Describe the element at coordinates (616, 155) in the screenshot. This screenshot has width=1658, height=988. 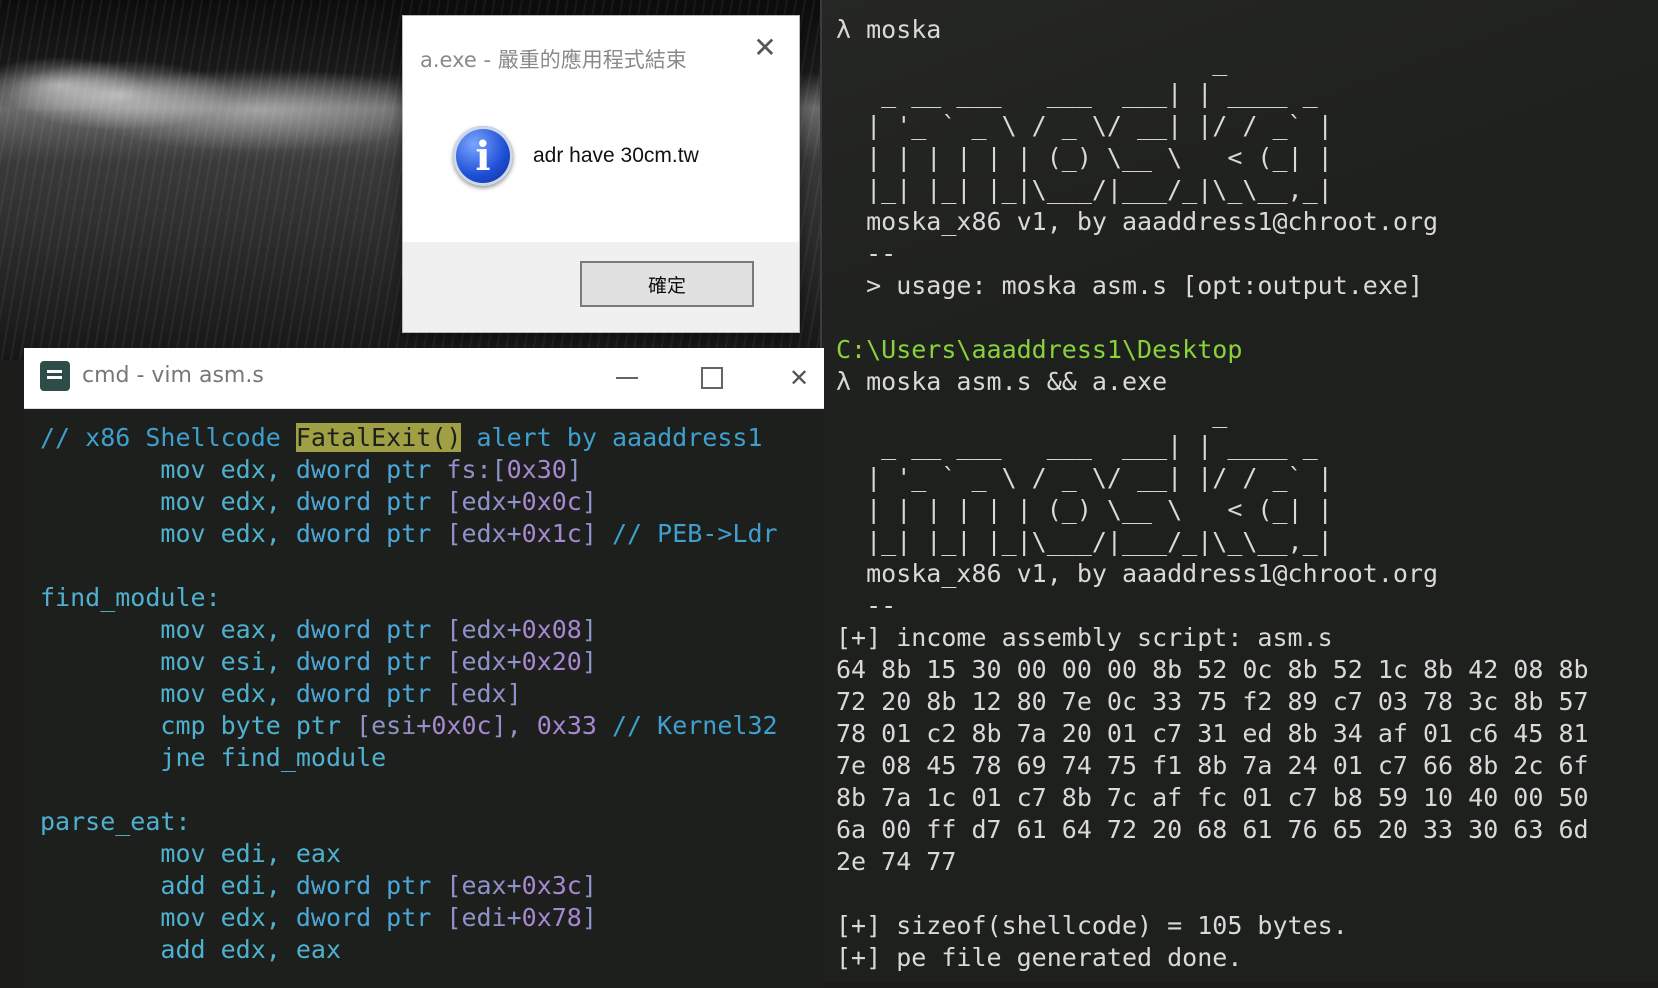
I see `dialog-message: adr have 30cm.tw` at that location.